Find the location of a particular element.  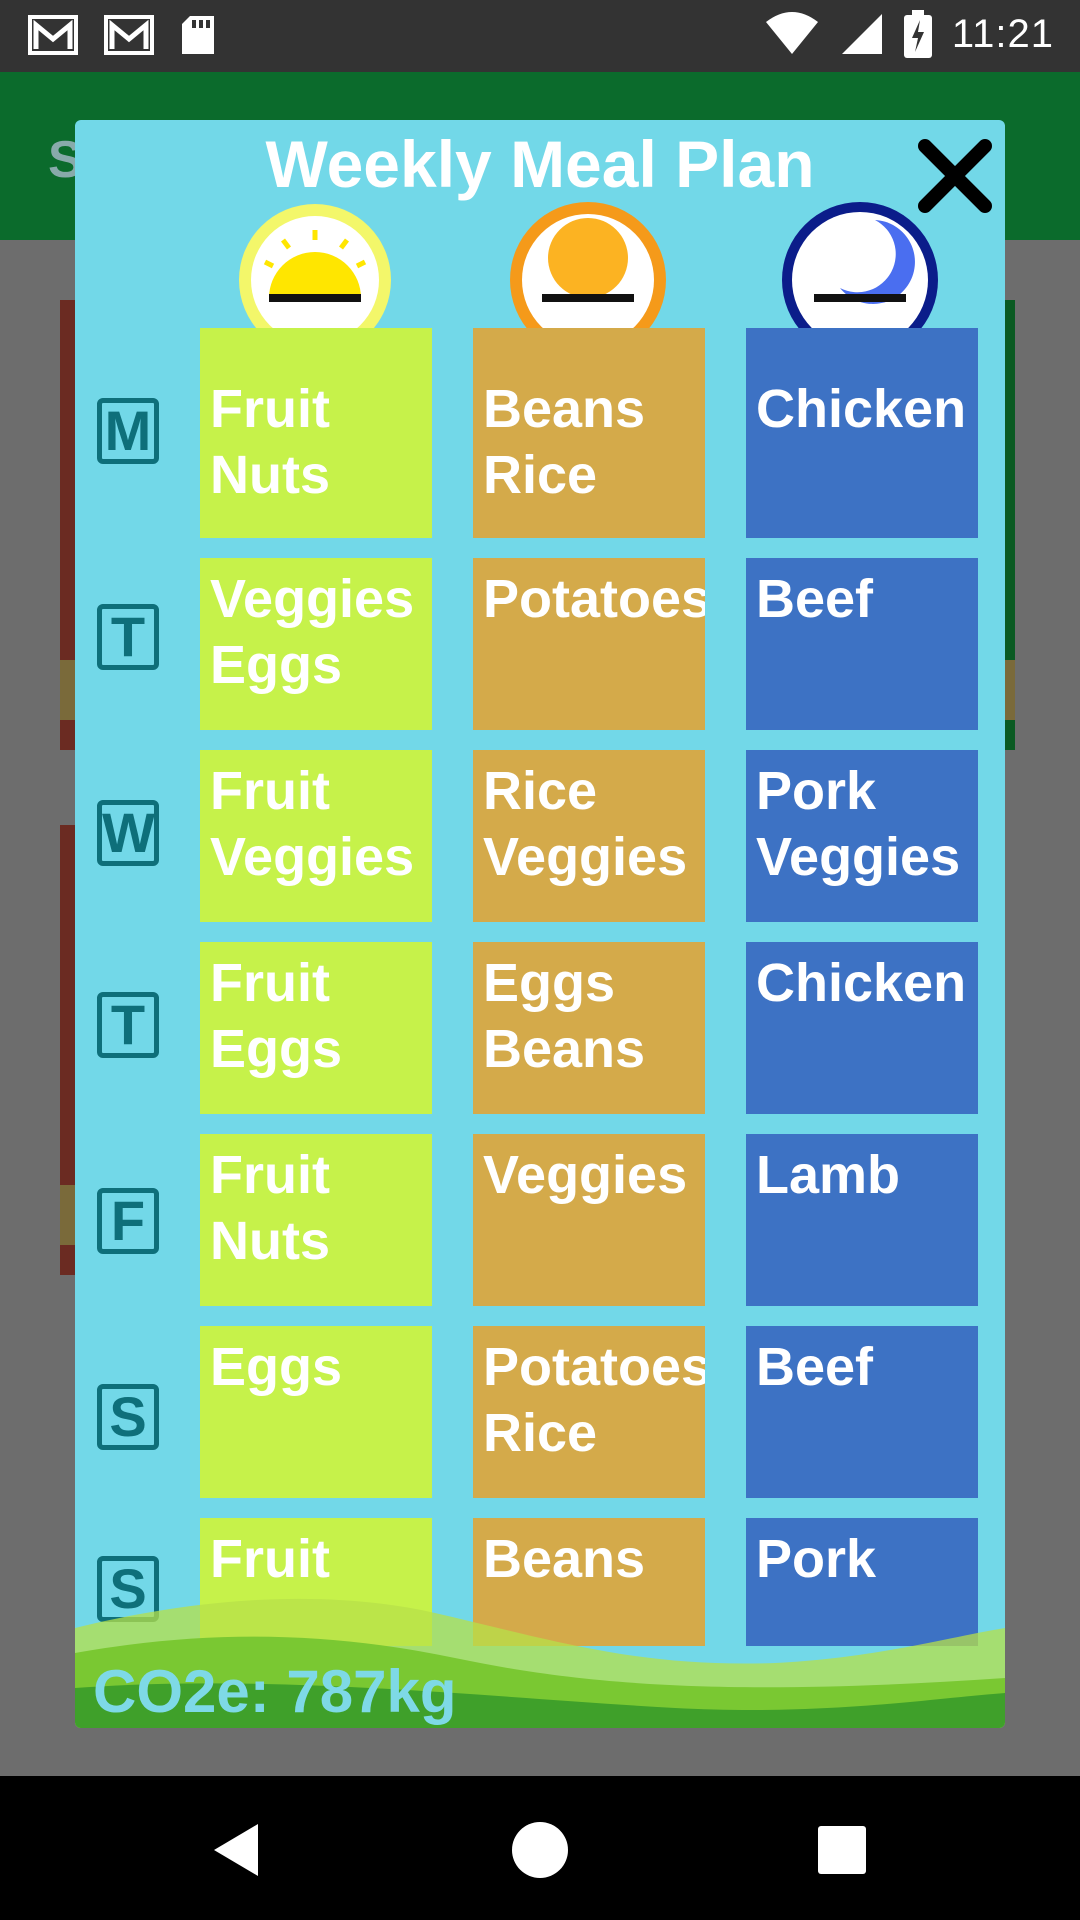

breakfast-cell-saturday: Eggs is located at coordinates (316, 1412).